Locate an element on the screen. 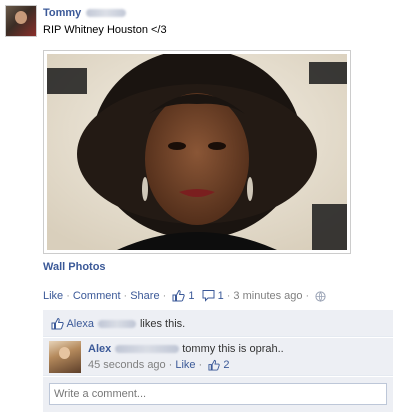  post-message: RIP Whitney Houston </3 is located at coordinates (105, 30).